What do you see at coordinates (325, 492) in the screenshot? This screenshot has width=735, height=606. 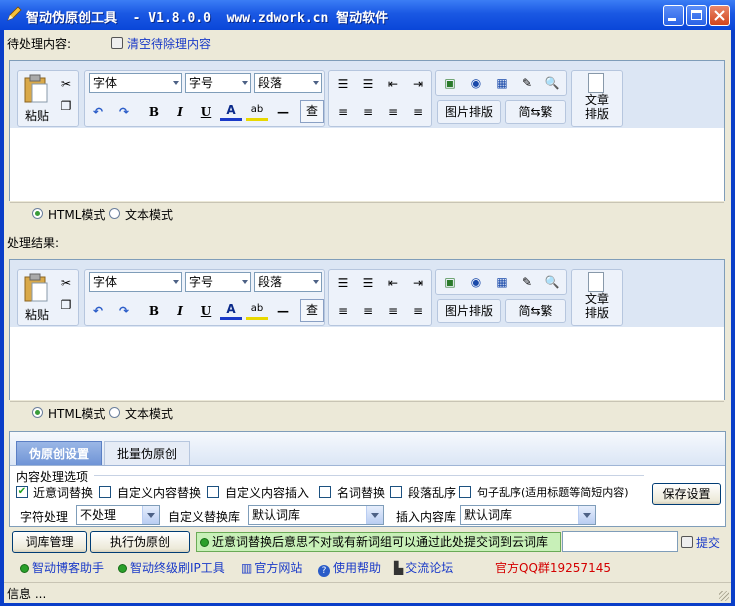 I see `noun-replace-checkbox` at bounding box center [325, 492].